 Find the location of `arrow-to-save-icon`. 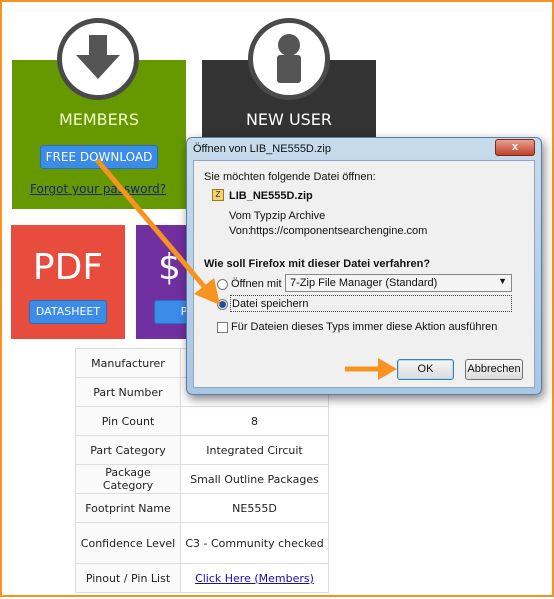

arrow-to-save-icon is located at coordinates (157, 231).